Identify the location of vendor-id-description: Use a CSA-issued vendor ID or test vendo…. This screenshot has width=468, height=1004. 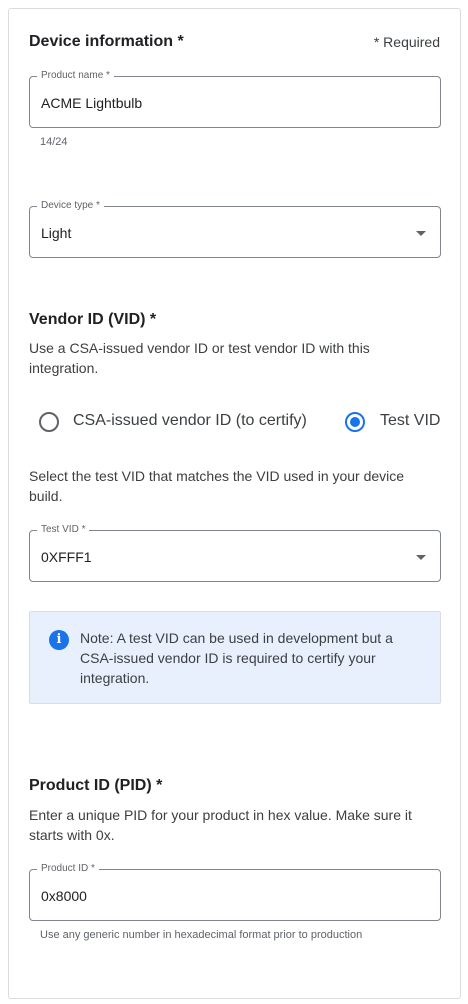
(199, 358).